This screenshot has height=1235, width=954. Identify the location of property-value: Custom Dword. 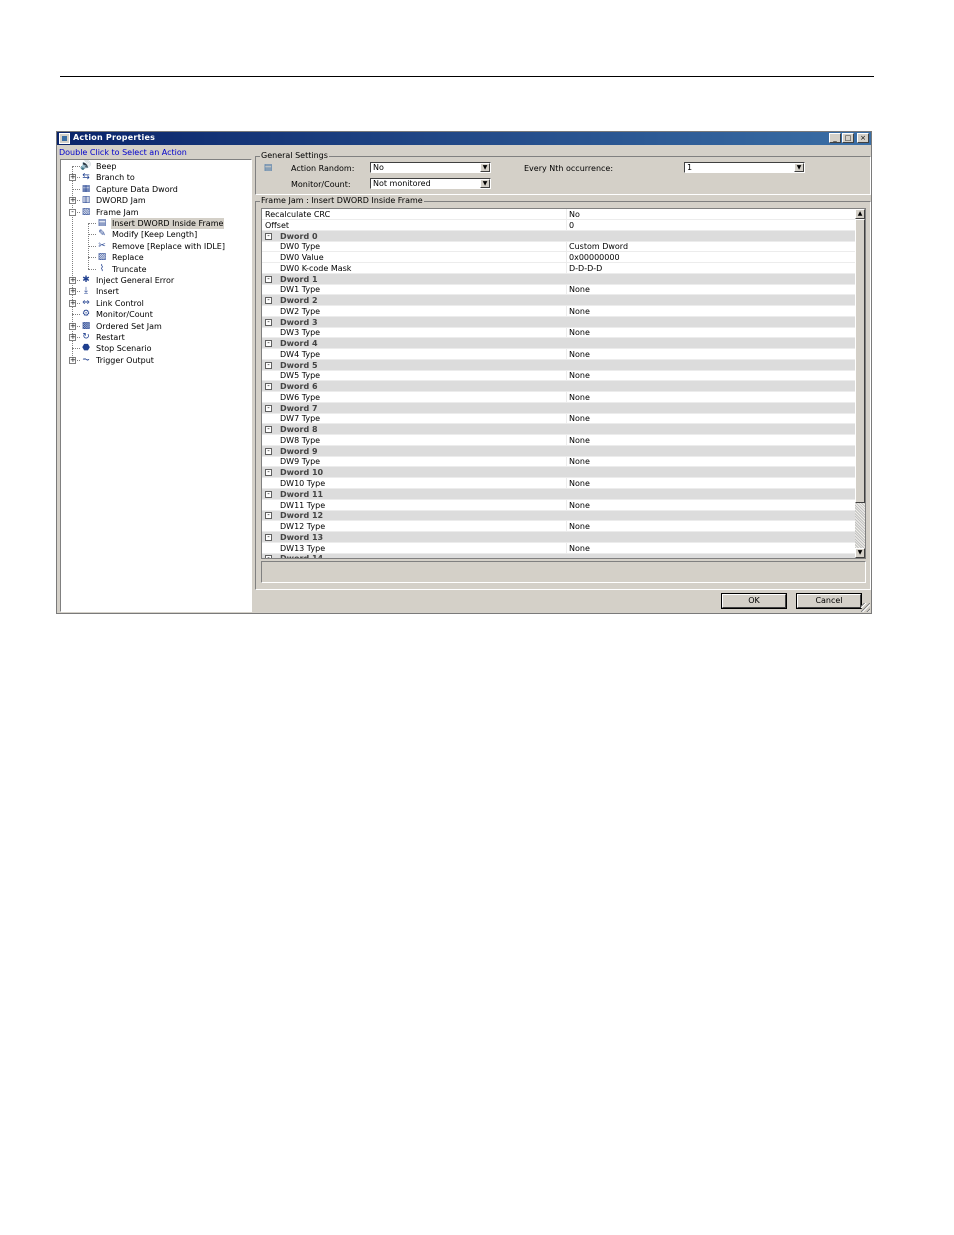
(598, 246).